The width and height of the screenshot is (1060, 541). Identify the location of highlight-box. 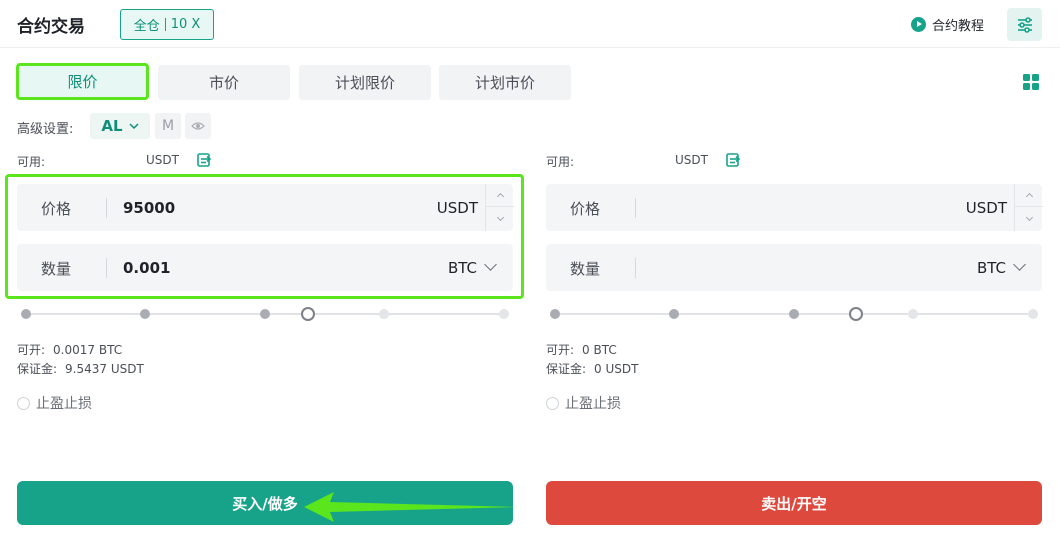
(264, 236).